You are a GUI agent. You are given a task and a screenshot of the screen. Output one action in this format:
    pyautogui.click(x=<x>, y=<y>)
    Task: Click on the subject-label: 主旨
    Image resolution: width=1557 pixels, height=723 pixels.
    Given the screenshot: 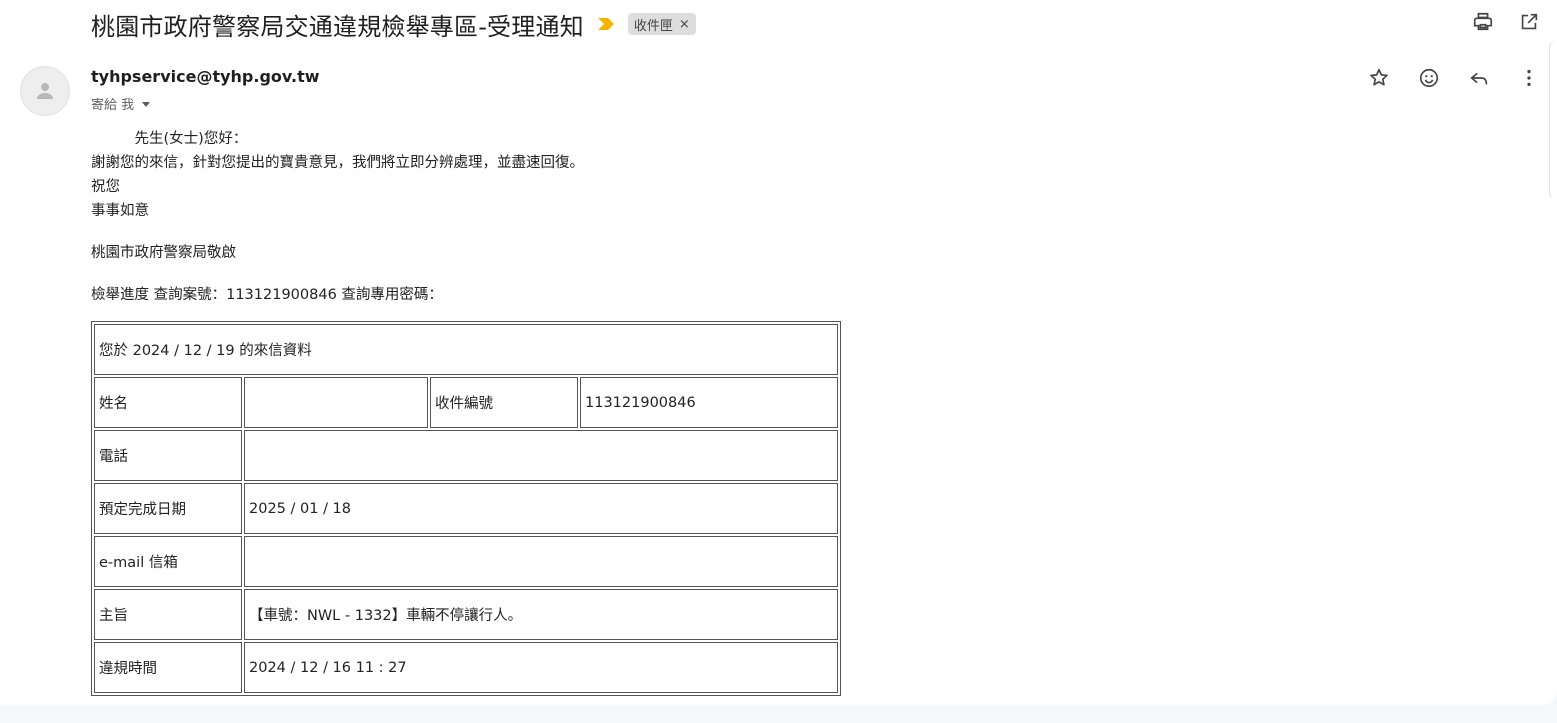 What is the action you would take?
    pyautogui.click(x=168, y=614)
    